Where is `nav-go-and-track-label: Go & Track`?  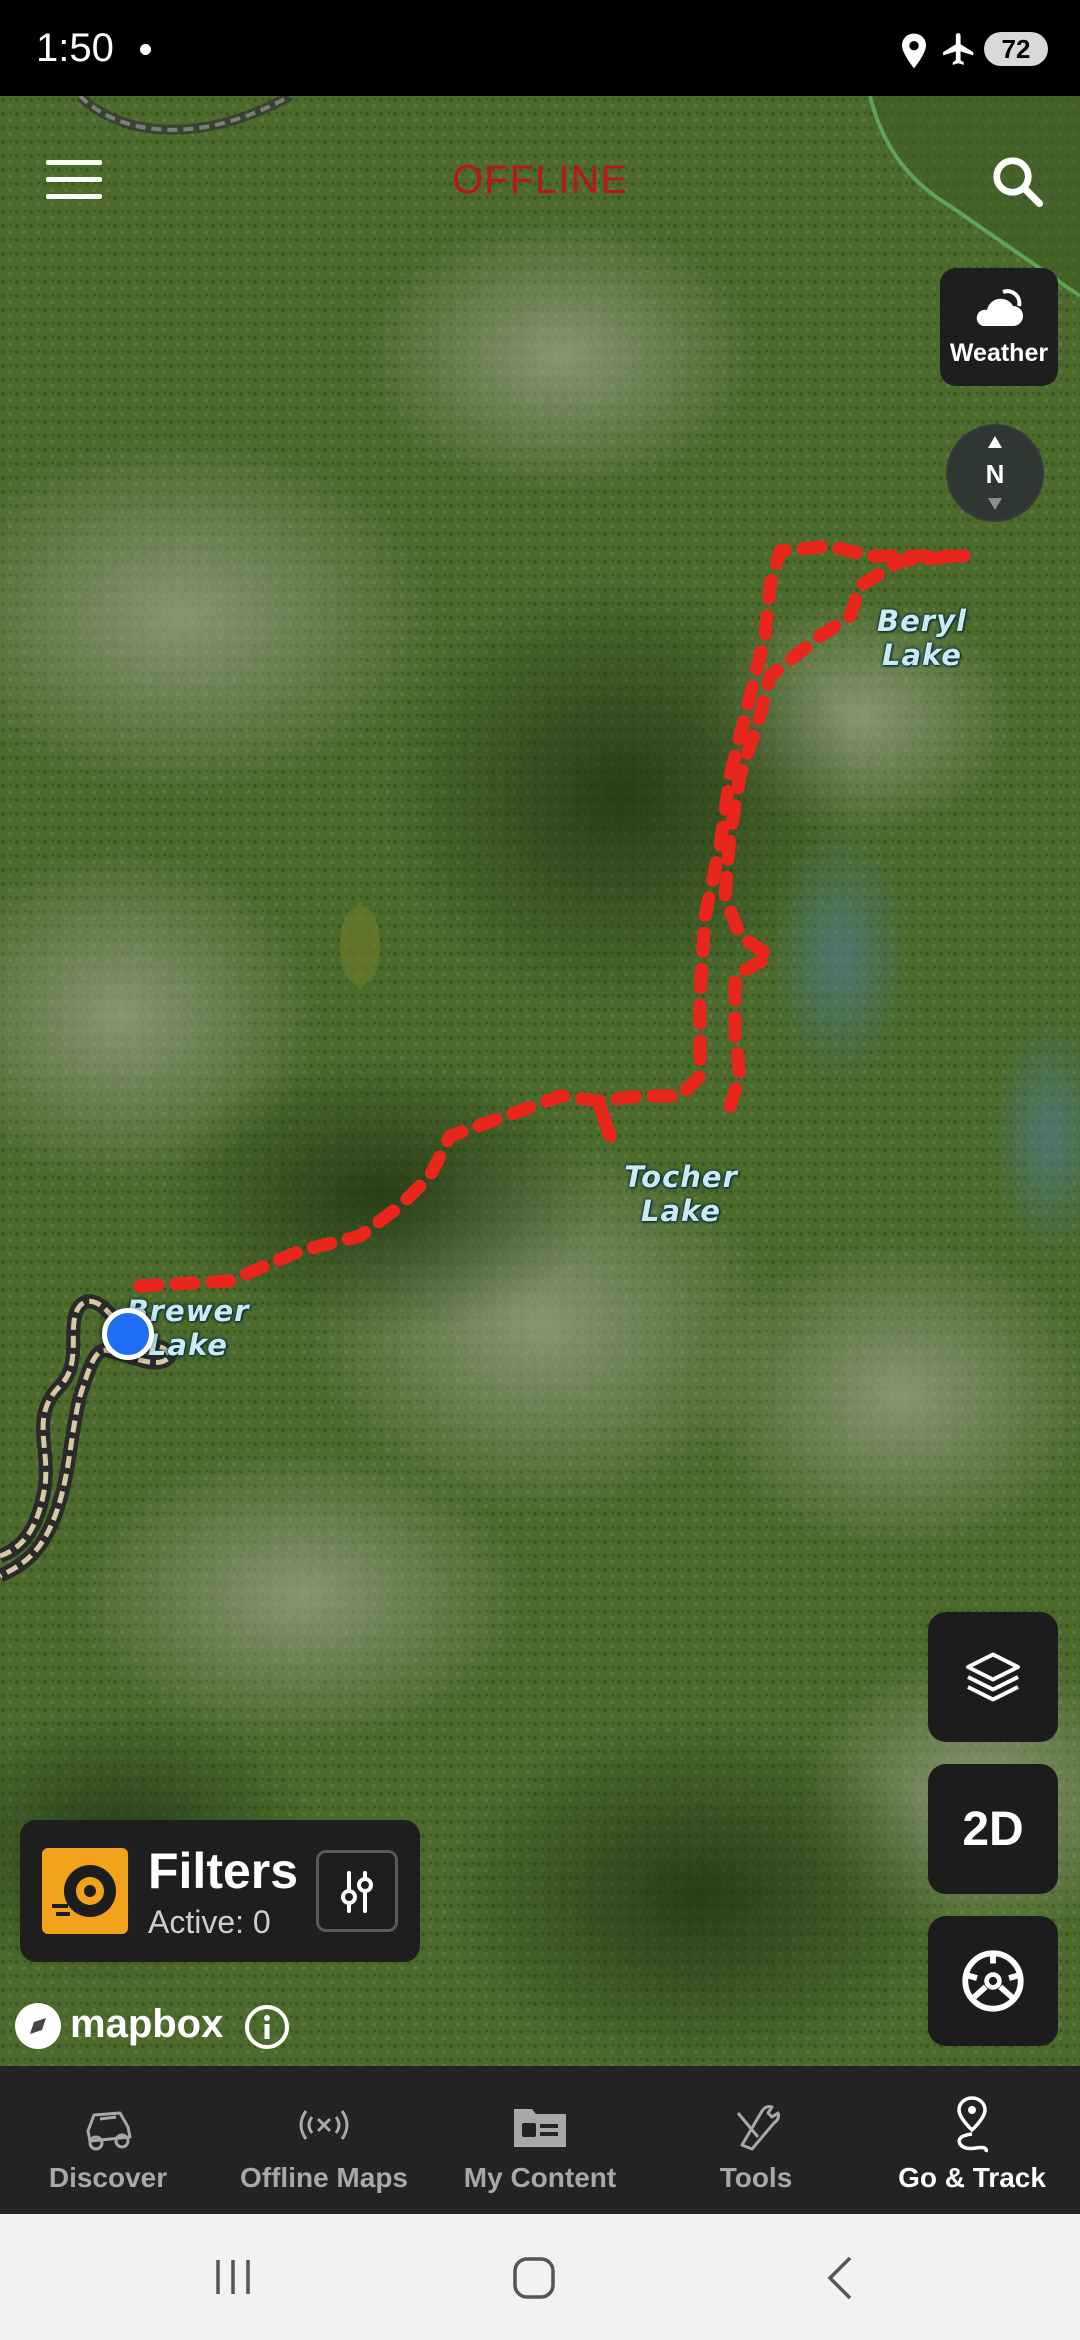 nav-go-and-track-label: Go & Track is located at coordinates (972, 2177).